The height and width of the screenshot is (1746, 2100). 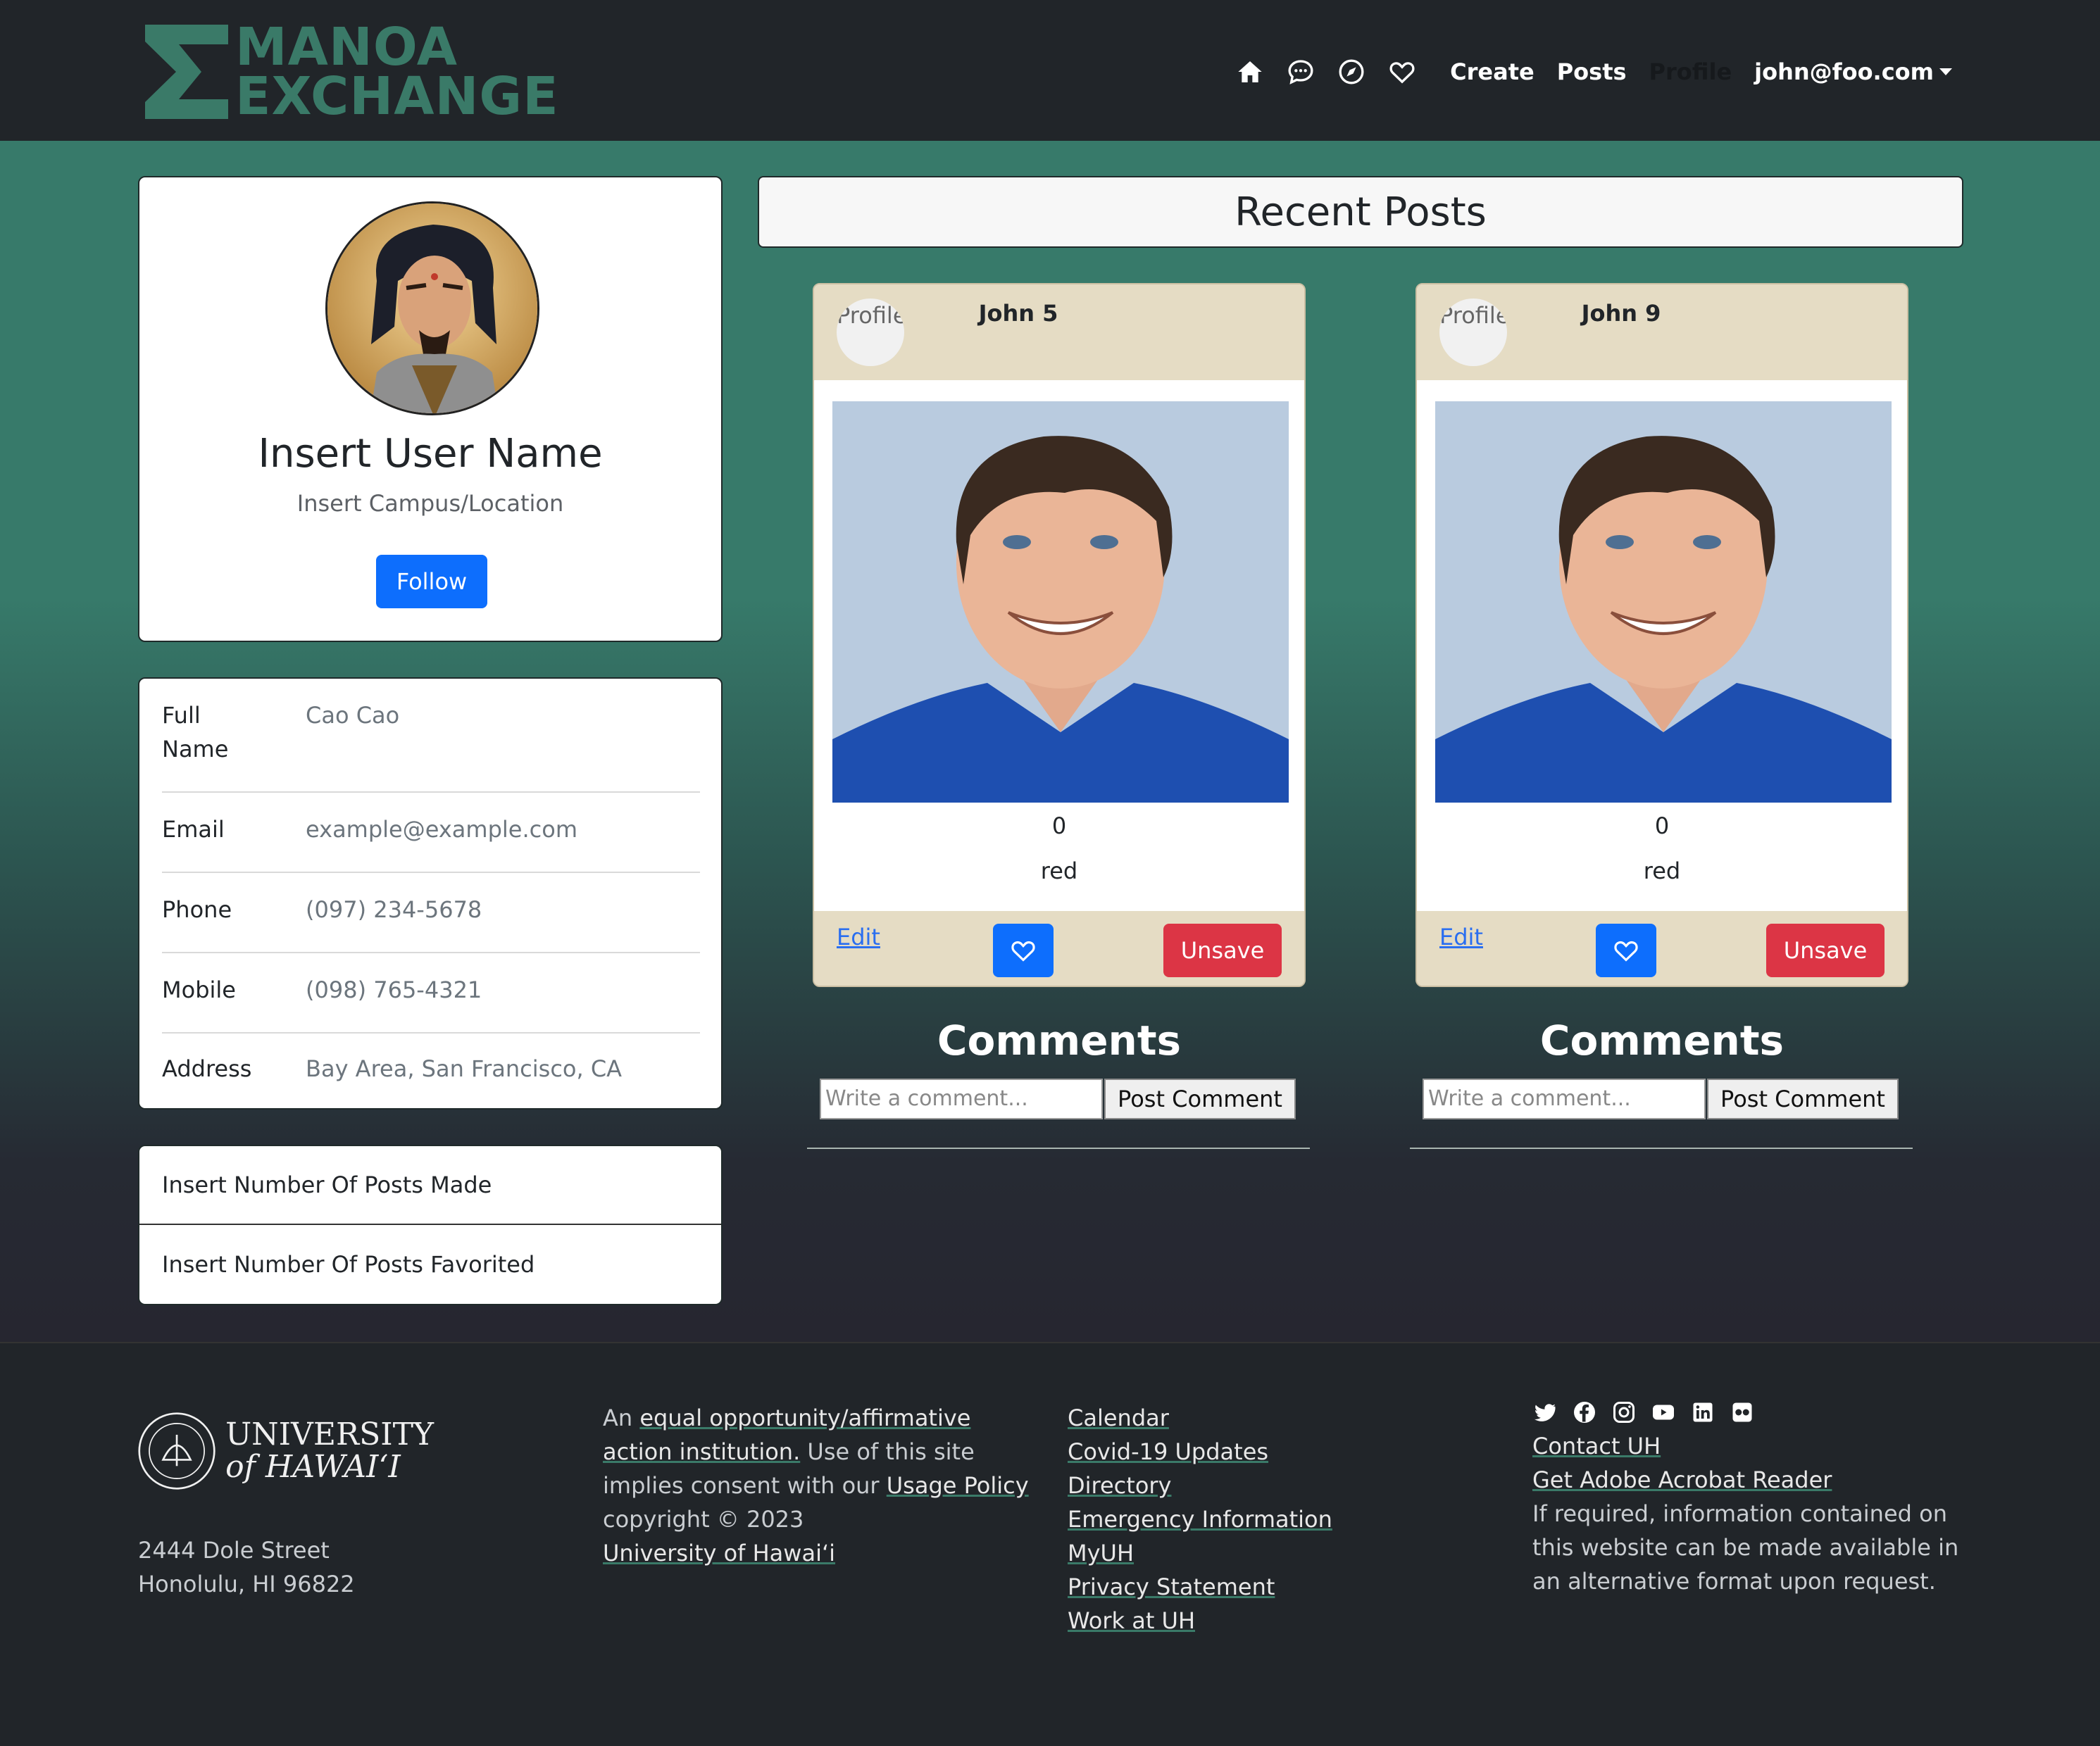 I want to click on facebook-icon, so click(x=1584, y=1412).